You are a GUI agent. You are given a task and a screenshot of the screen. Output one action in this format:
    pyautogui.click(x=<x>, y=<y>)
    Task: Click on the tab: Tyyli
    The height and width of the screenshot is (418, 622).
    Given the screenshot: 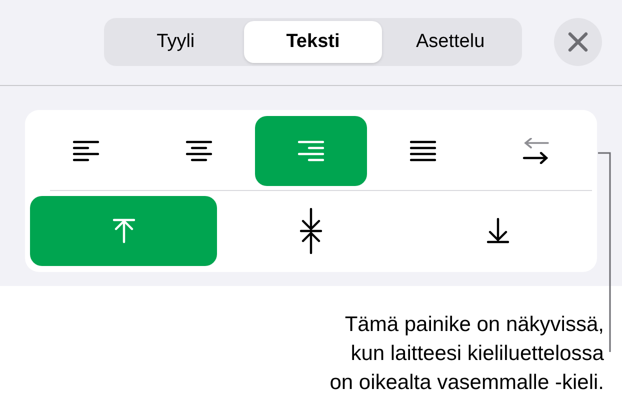 What is the action you would take?
    pyautogui.click(x=175, y=42)
    